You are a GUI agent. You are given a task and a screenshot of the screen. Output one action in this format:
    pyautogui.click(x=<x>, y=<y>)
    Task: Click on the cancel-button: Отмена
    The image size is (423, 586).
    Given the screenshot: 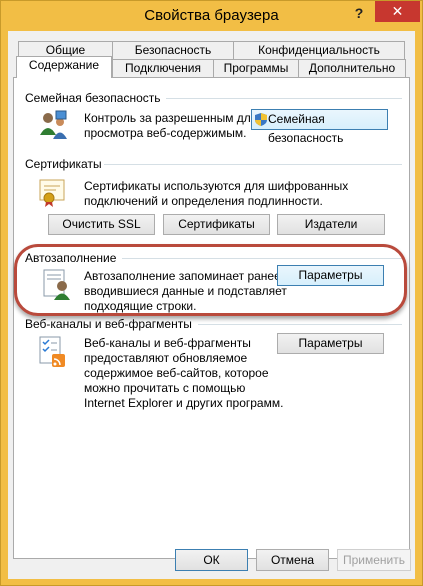 What is the action you would take?
    pyautogui.click(x=292, y=560)
    